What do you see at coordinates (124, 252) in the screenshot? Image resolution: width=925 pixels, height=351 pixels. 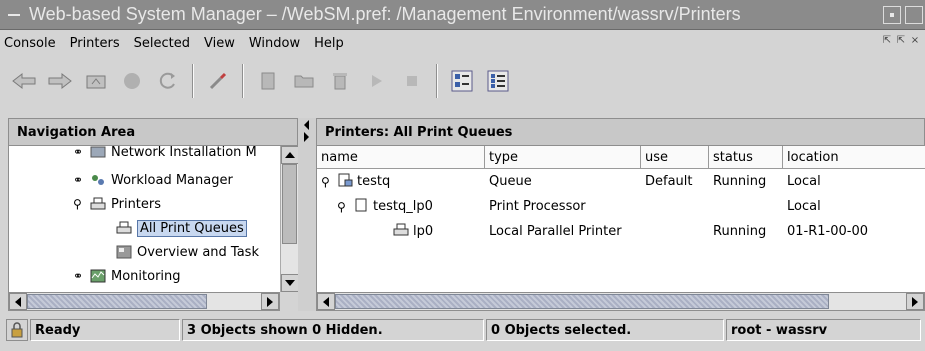 I see `overview-icon` at bounding box center [124, 252].